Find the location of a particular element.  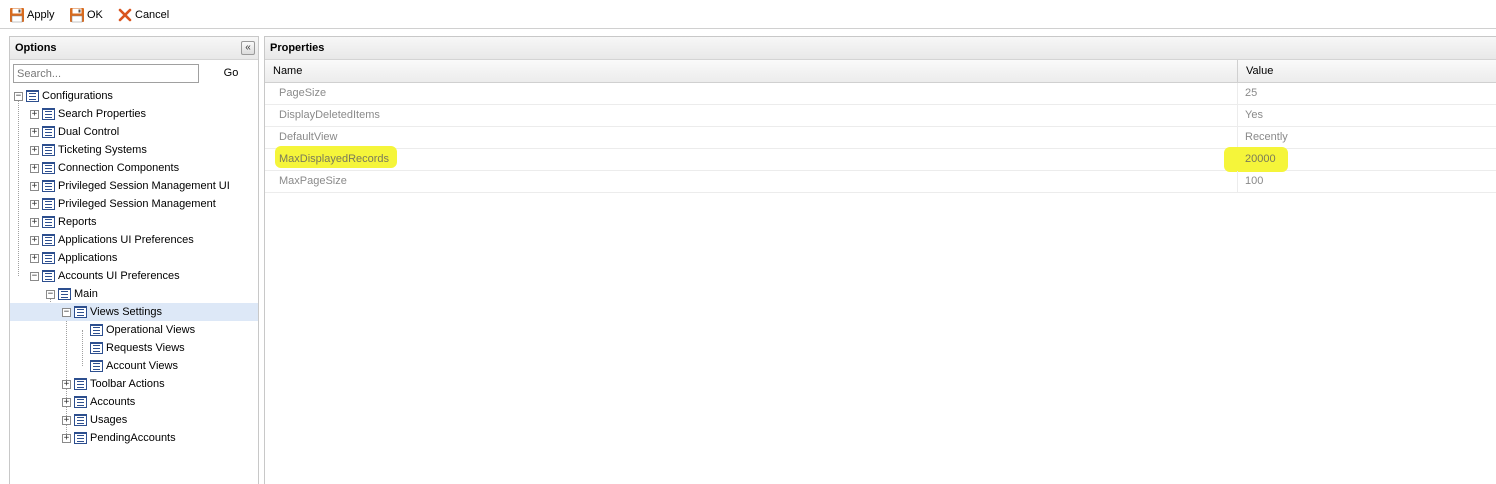

tree-node-label: Main is located at coordinates (86, 294).